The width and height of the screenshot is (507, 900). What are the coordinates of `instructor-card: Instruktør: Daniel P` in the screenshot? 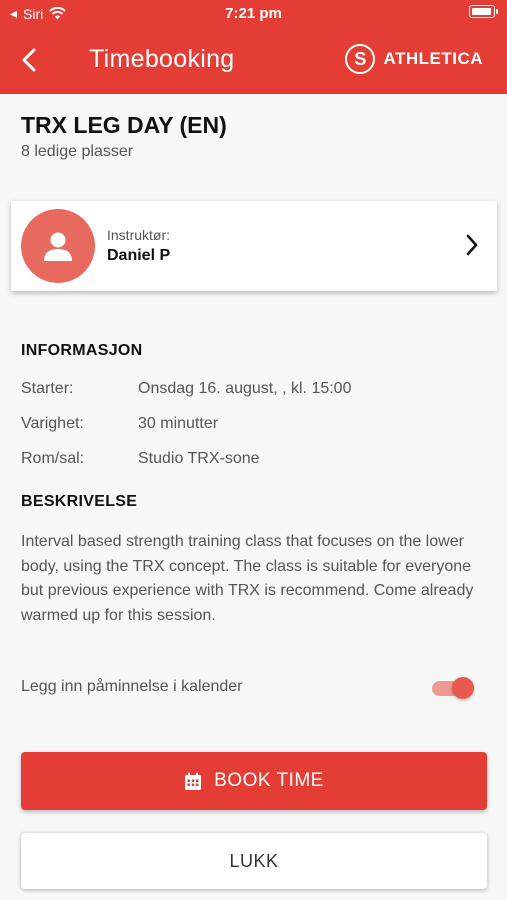 It's located at (254, 246).